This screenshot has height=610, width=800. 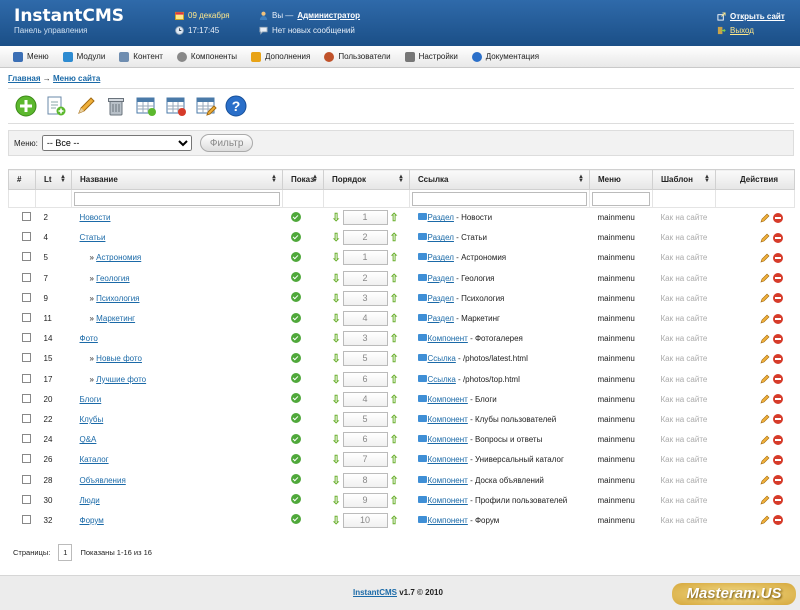 What do you see at coordinates (22, 179) in the screenshot?
I see `col-header-id: #` at bounding box center [22, 179].